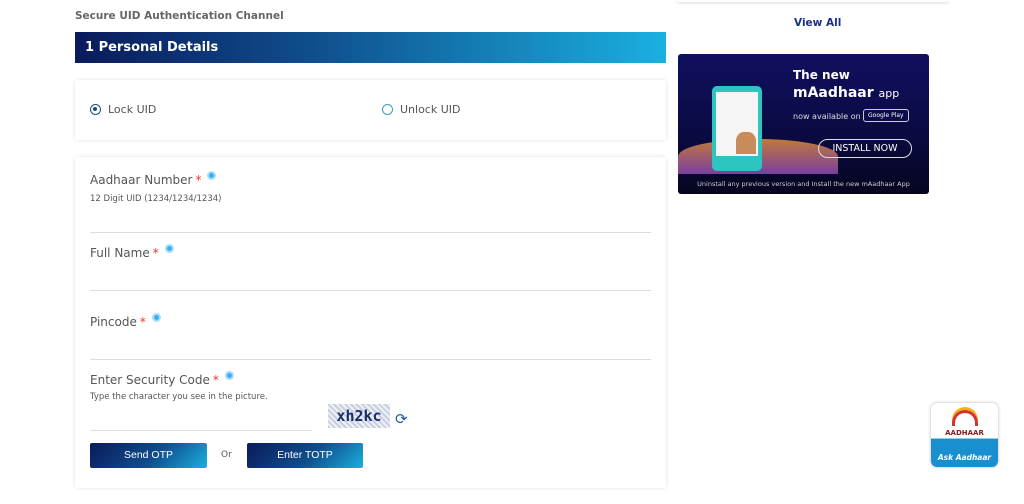 Image resolution: width=1024 pixels, height=504 pixels. I want to click on aadhaar-hint: 12 Digit UID (1234/1234/1234), so click(156, 199).